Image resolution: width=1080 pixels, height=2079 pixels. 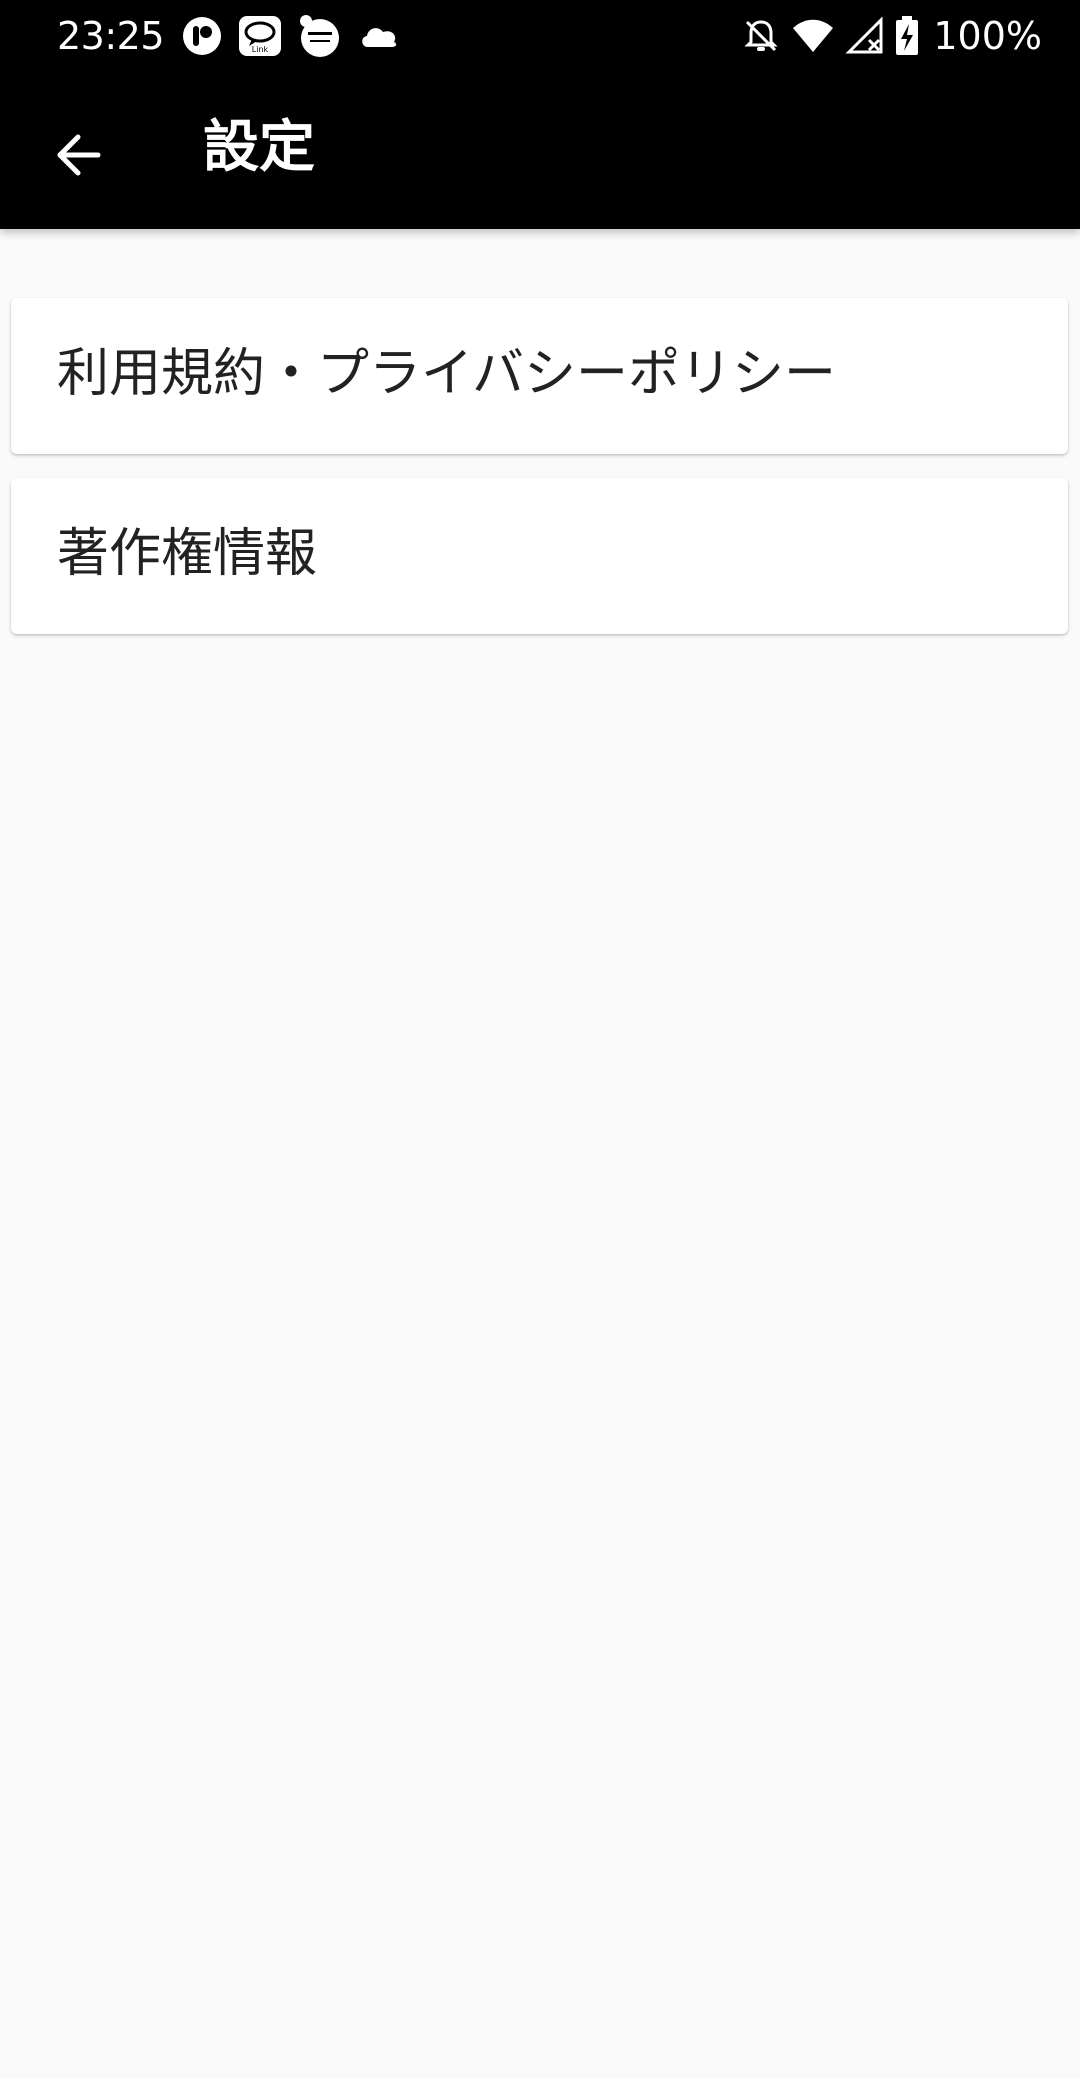 I want to click on settings-item-label: 著作権情報, so click(x=187, y=554).